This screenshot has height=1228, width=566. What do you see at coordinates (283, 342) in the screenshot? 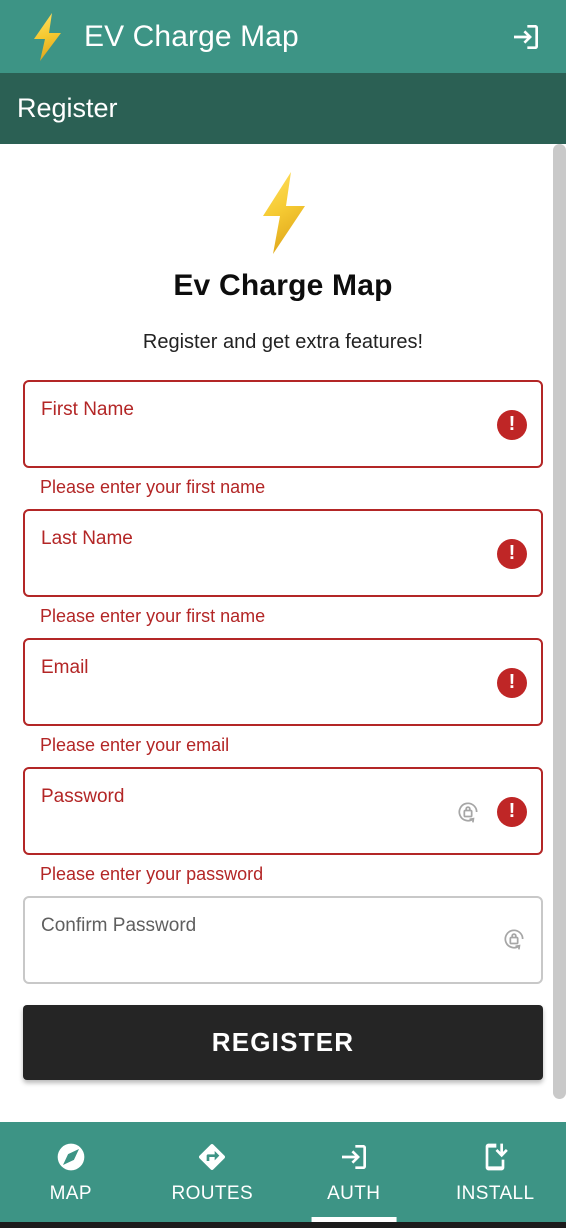
I see `brand-subtitle: Register and get extra features!` at bounding box center [283, 342].